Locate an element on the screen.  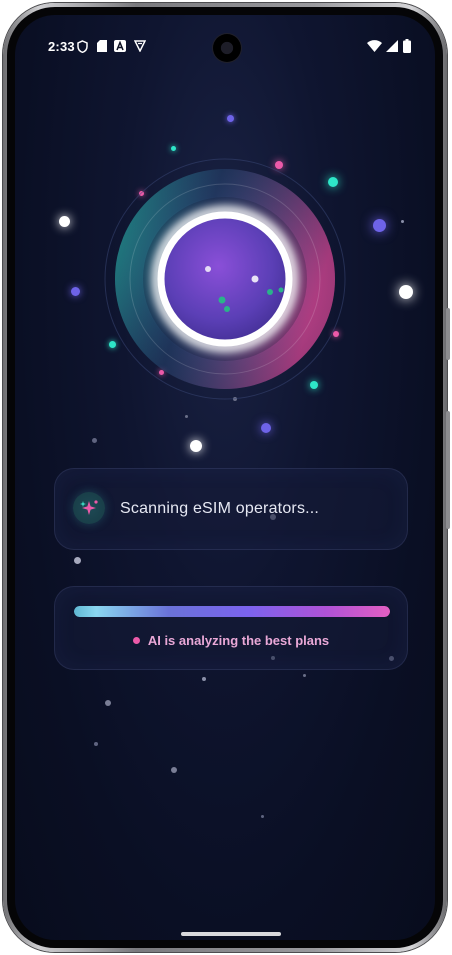
front-camera is located at coordinates (227, 48).